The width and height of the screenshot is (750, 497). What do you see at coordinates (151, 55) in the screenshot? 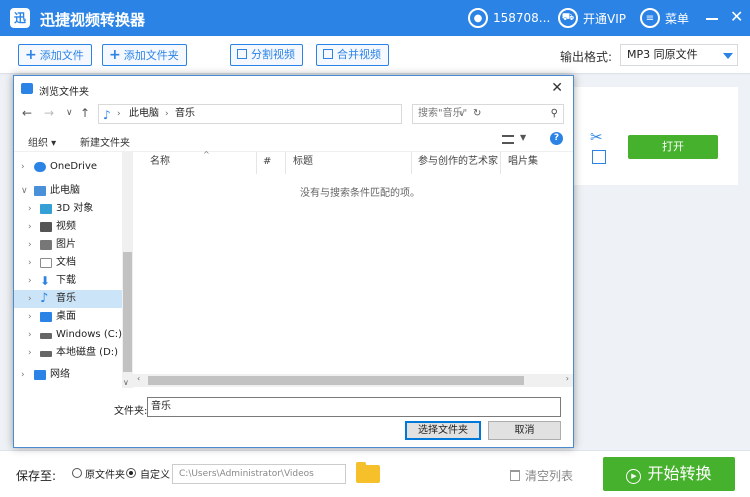
I see `add-folder-label: 添加文件夹` at bounding box center [151, 55].